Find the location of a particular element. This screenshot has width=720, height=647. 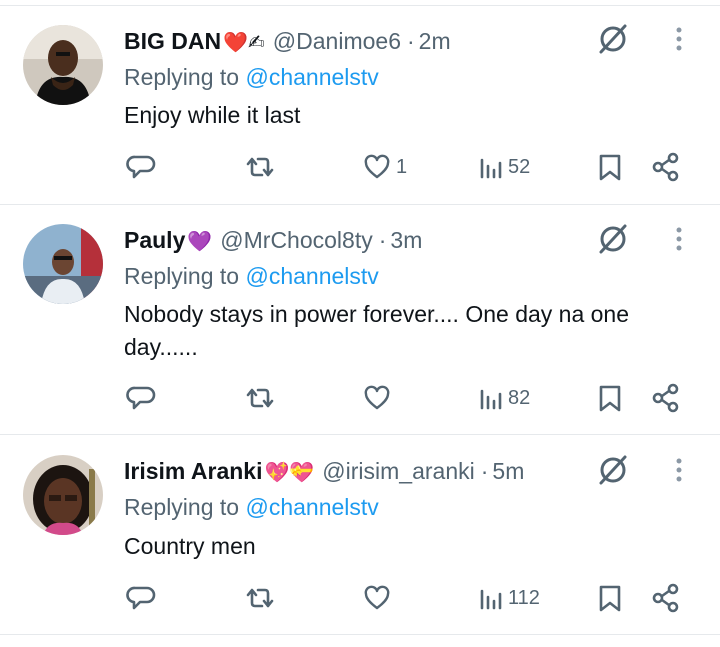

heart-icon is located at coordinates (377, 597).